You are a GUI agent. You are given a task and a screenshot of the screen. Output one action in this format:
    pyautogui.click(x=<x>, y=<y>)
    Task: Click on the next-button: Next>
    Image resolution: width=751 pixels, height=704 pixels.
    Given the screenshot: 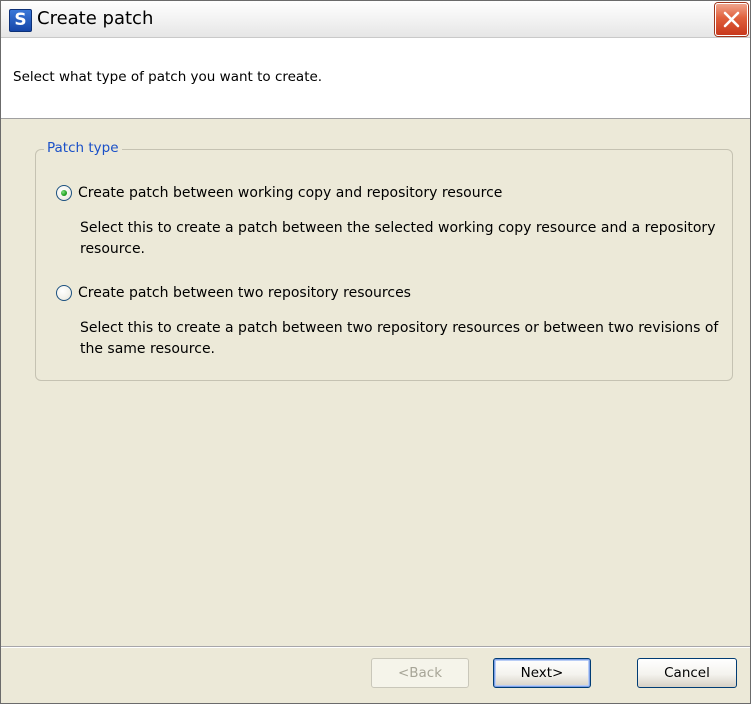 What is the action you would take?
    pyautogui.click(x=542, y=673)
    